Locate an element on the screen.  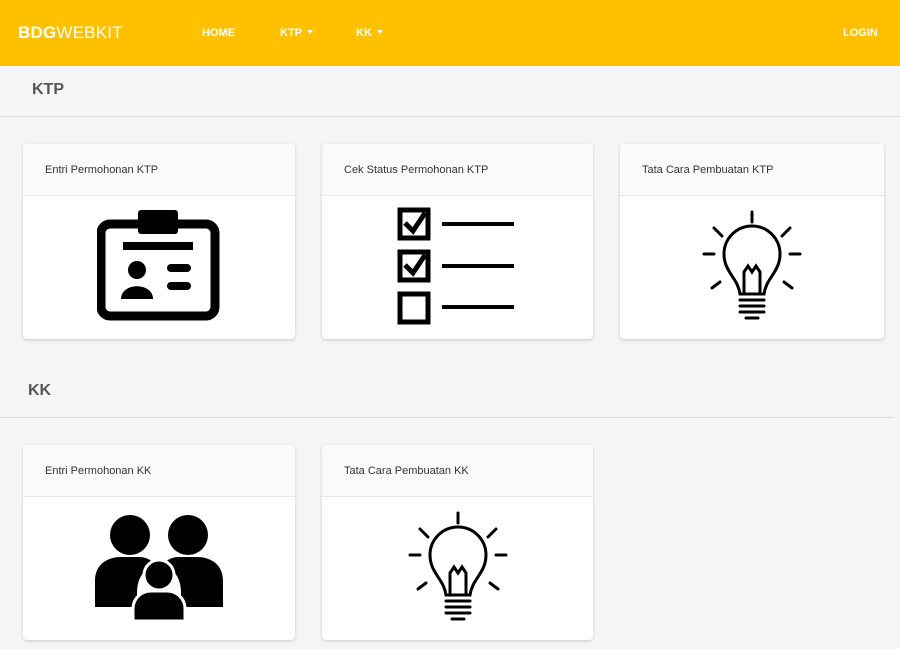
card-entri-permohonan-ktp: Entri Permohonan KTP is located at coordinates (159, 241).